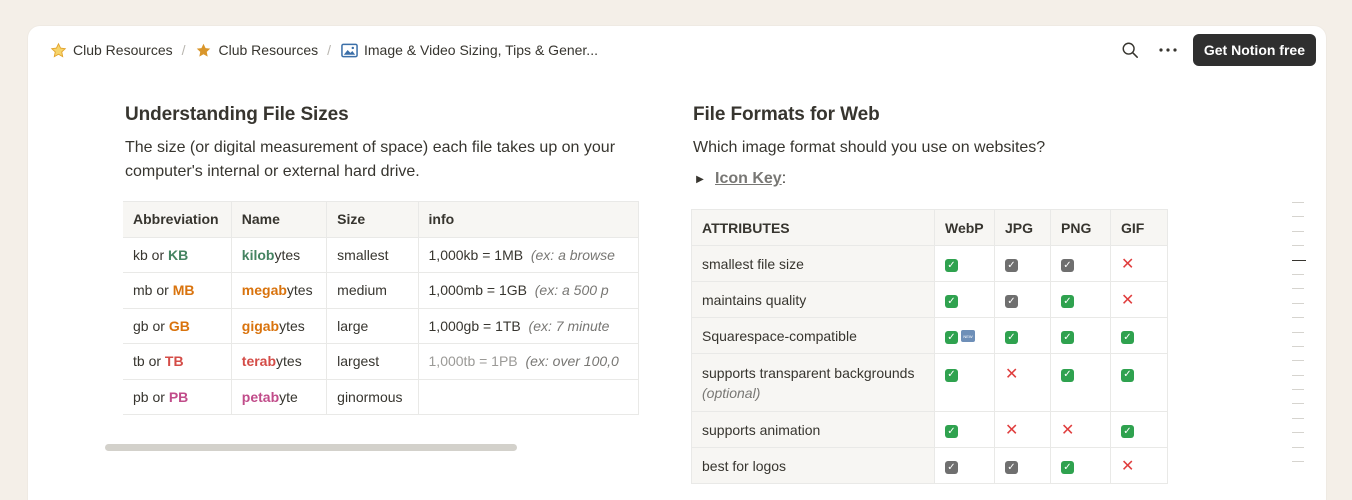  Describe the element at coordinates (287, 254) in the screenshot. I see `name-text: ytes` at that location.